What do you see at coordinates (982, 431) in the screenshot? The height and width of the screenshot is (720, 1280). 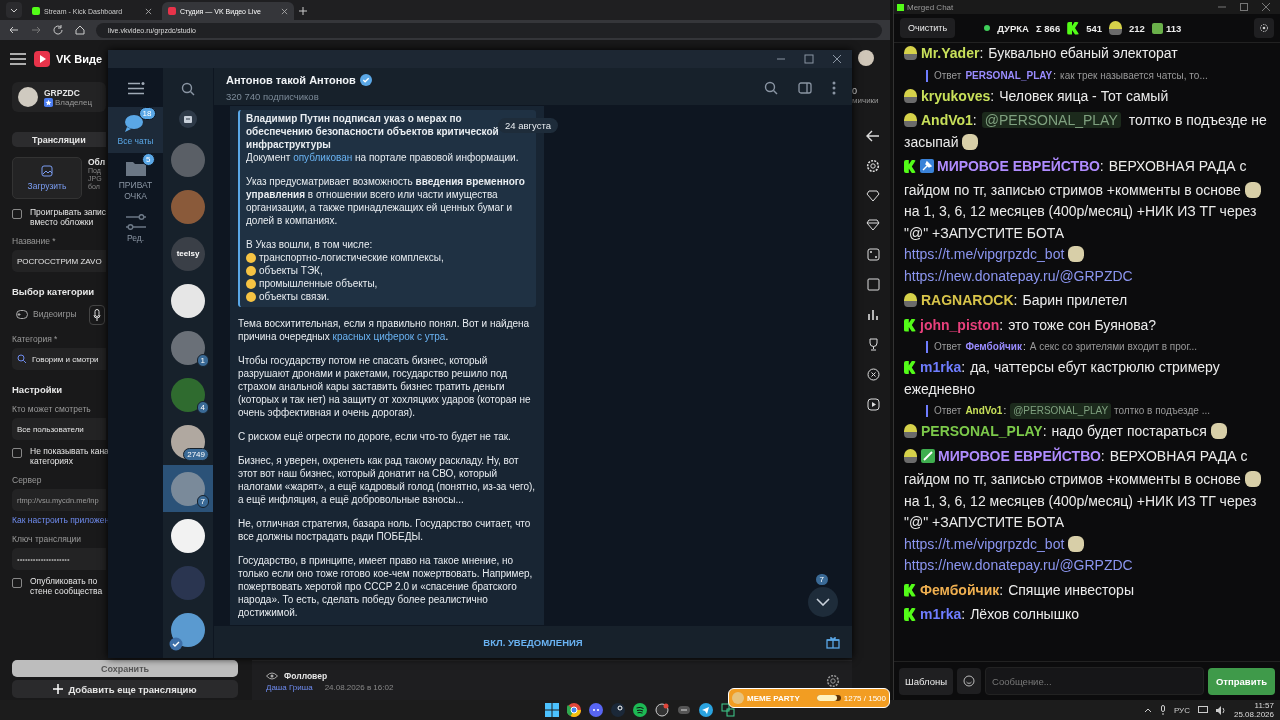 I see `chat-username: PERSONAL_PLAY` at bounding box center [982, 431].